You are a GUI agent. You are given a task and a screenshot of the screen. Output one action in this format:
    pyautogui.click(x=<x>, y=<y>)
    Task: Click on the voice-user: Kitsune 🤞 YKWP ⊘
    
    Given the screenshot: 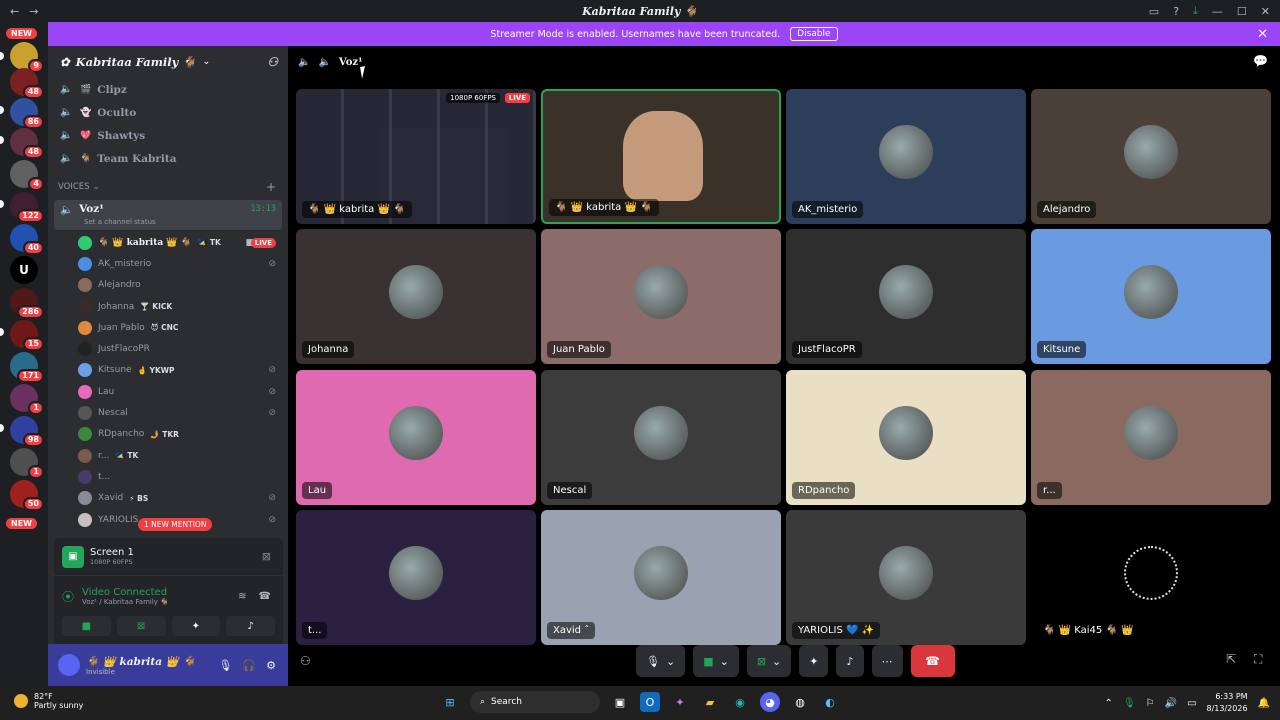 What is the action you would take?
    pyautogui.click(x=168, y=370)
    